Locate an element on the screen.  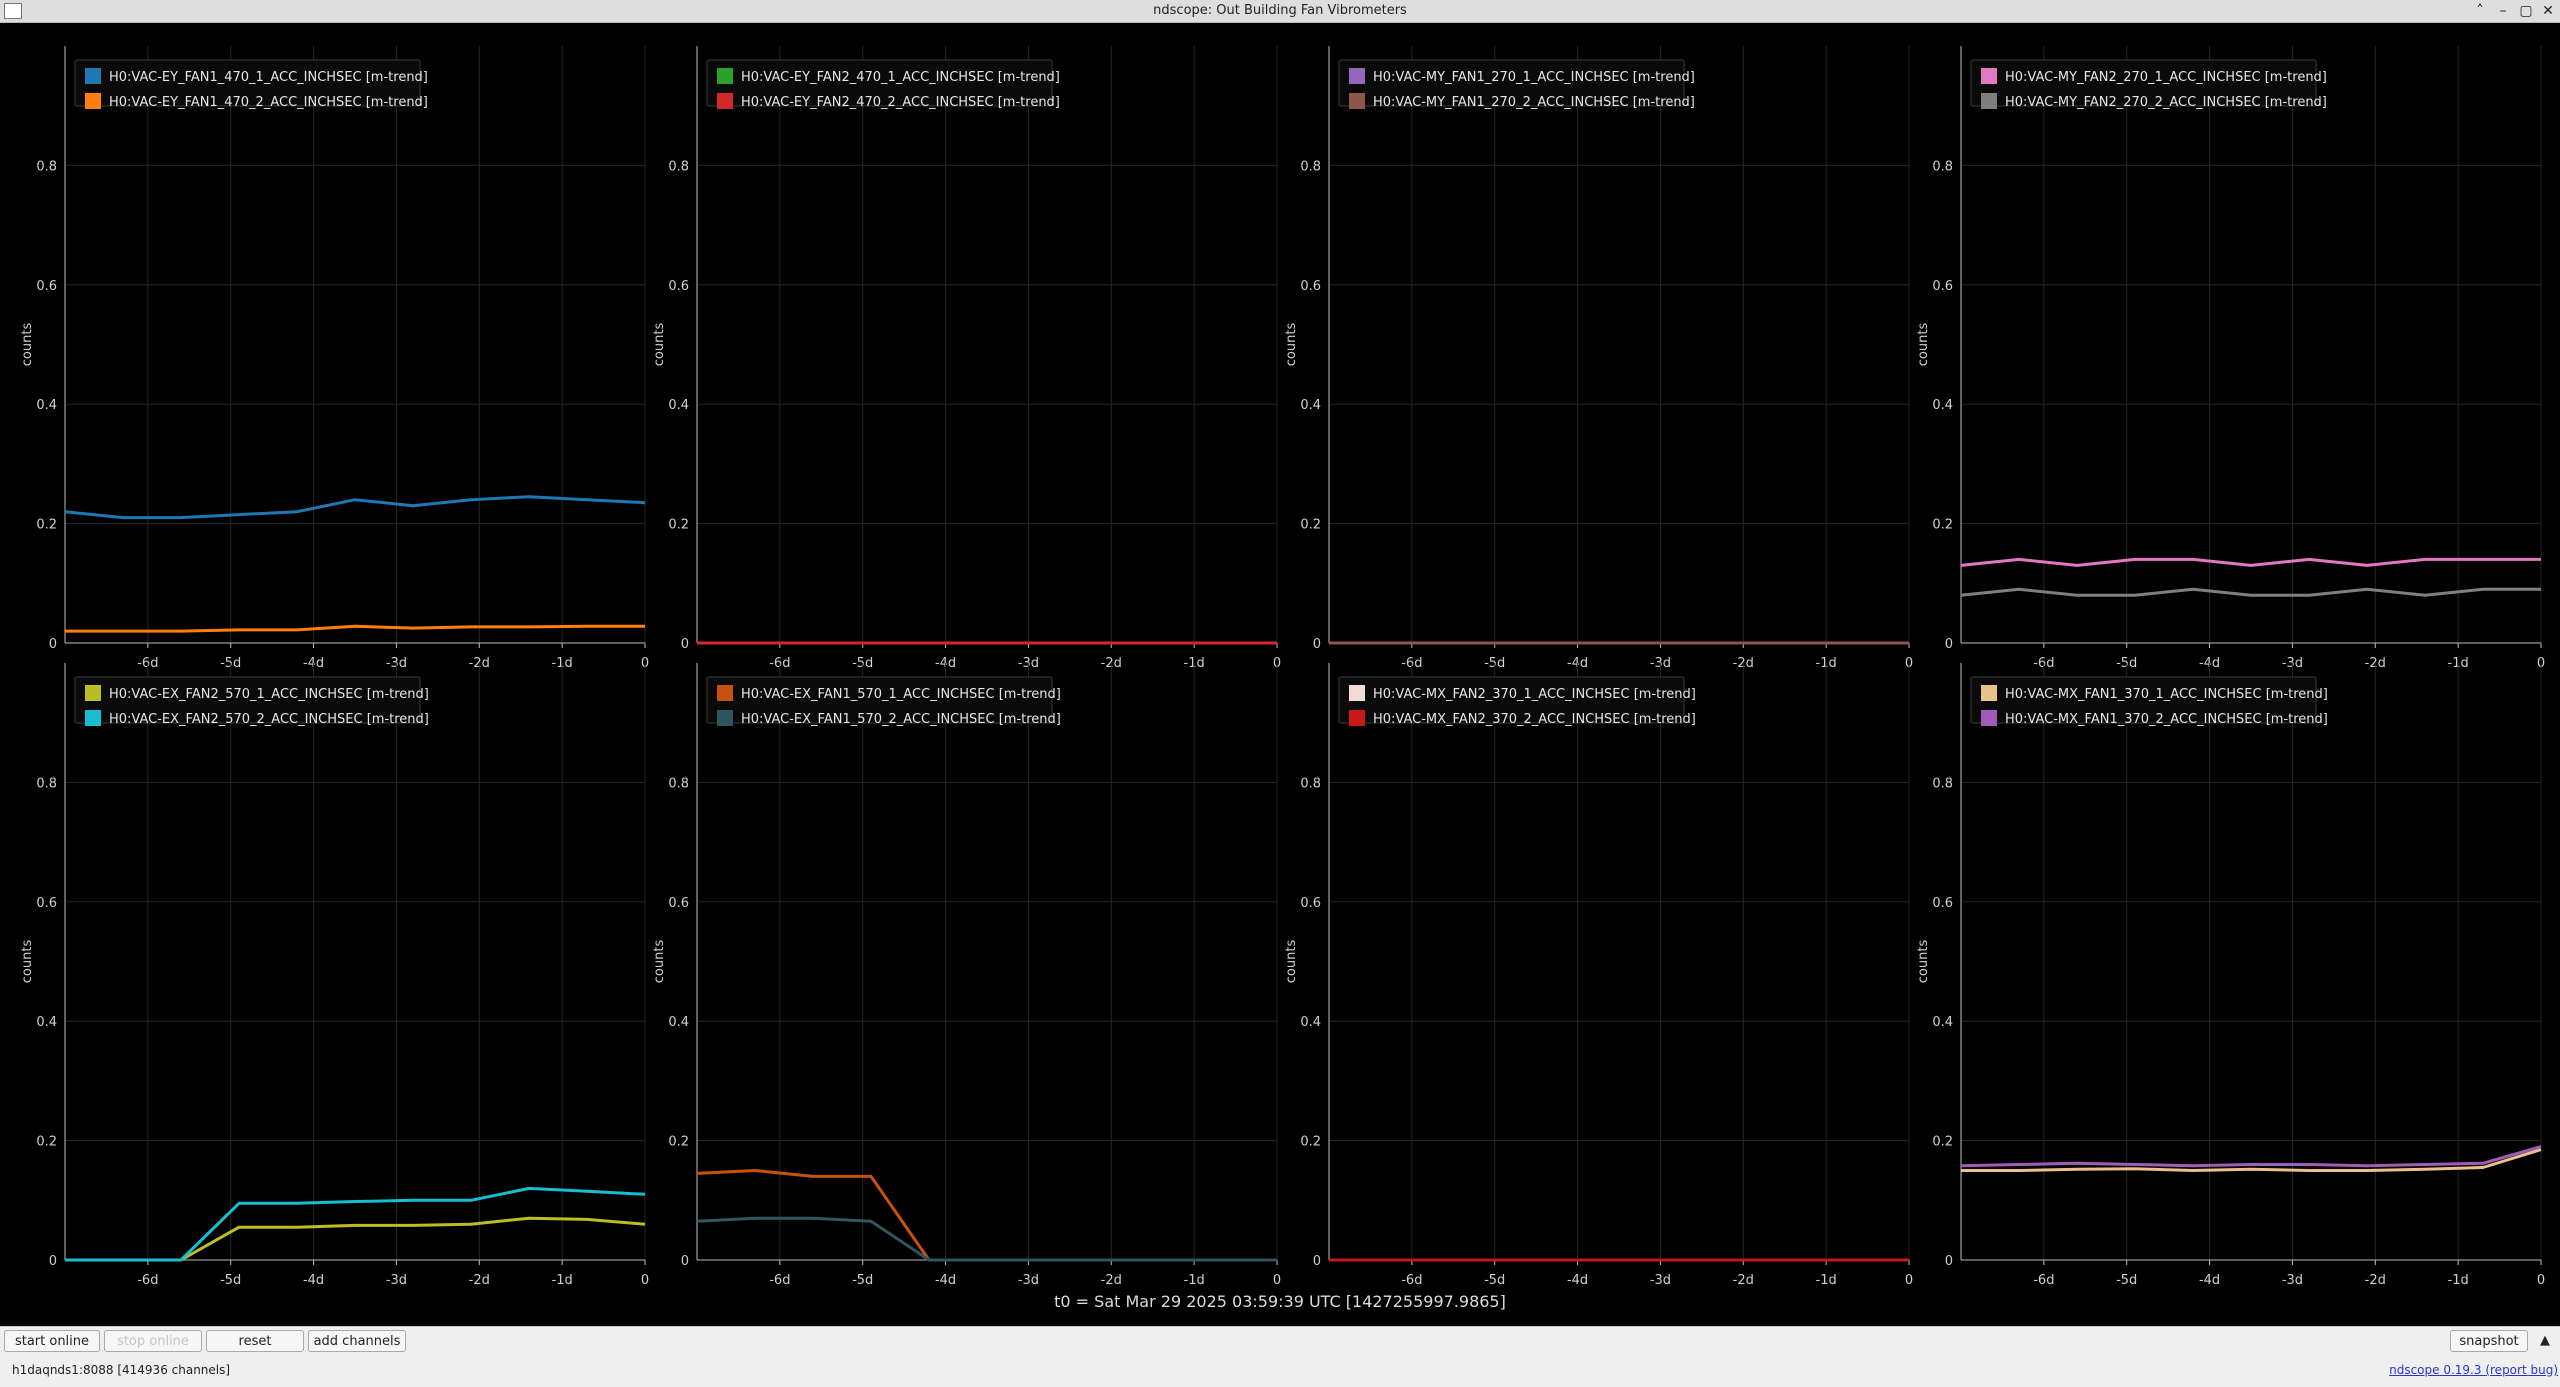
snapshot-button: snapshot is located at coordinates (2489, 1341).